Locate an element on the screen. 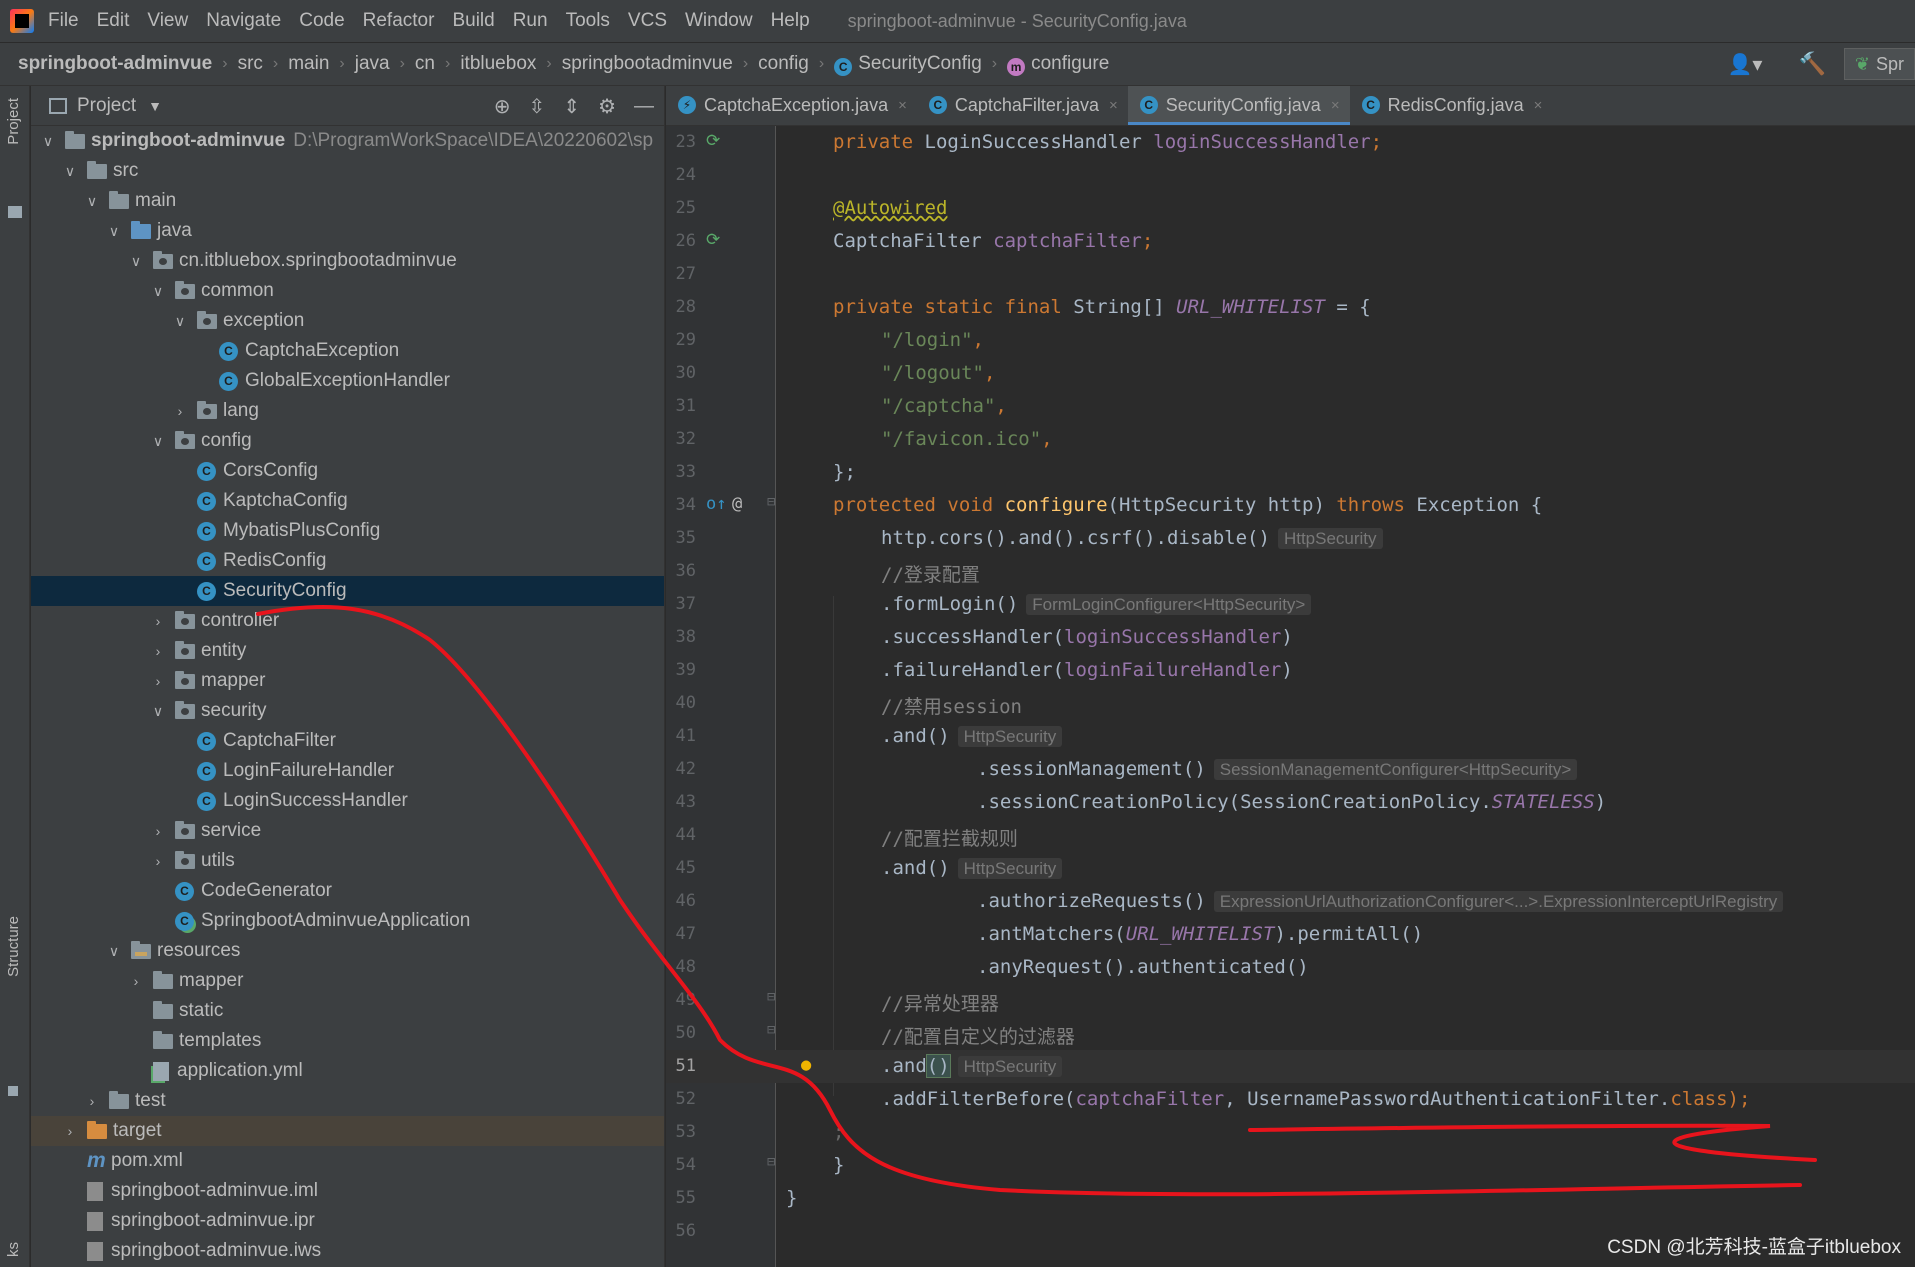 The height and width of the screenshot is (1267, 1915). code-line-39: 39 .failureHandler(loginFailureHandler) is located at coordinates (1290, 670).